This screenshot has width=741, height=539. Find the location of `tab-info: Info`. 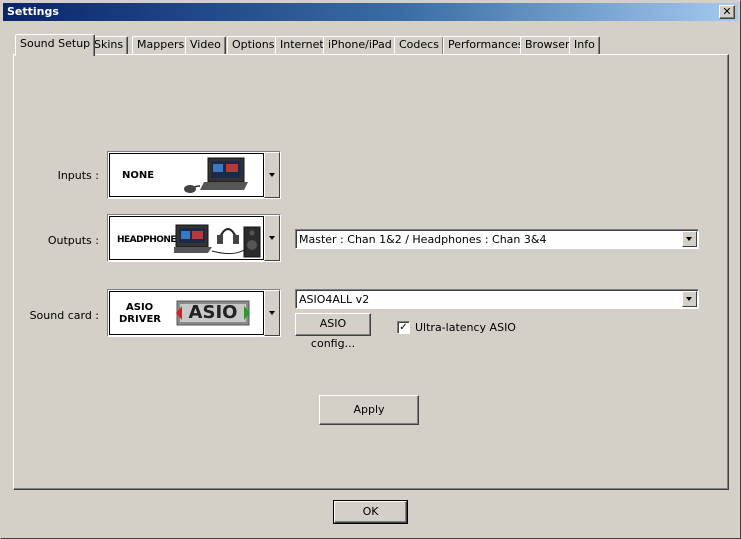

tab-info: Info is located at coordinates (584, 45).